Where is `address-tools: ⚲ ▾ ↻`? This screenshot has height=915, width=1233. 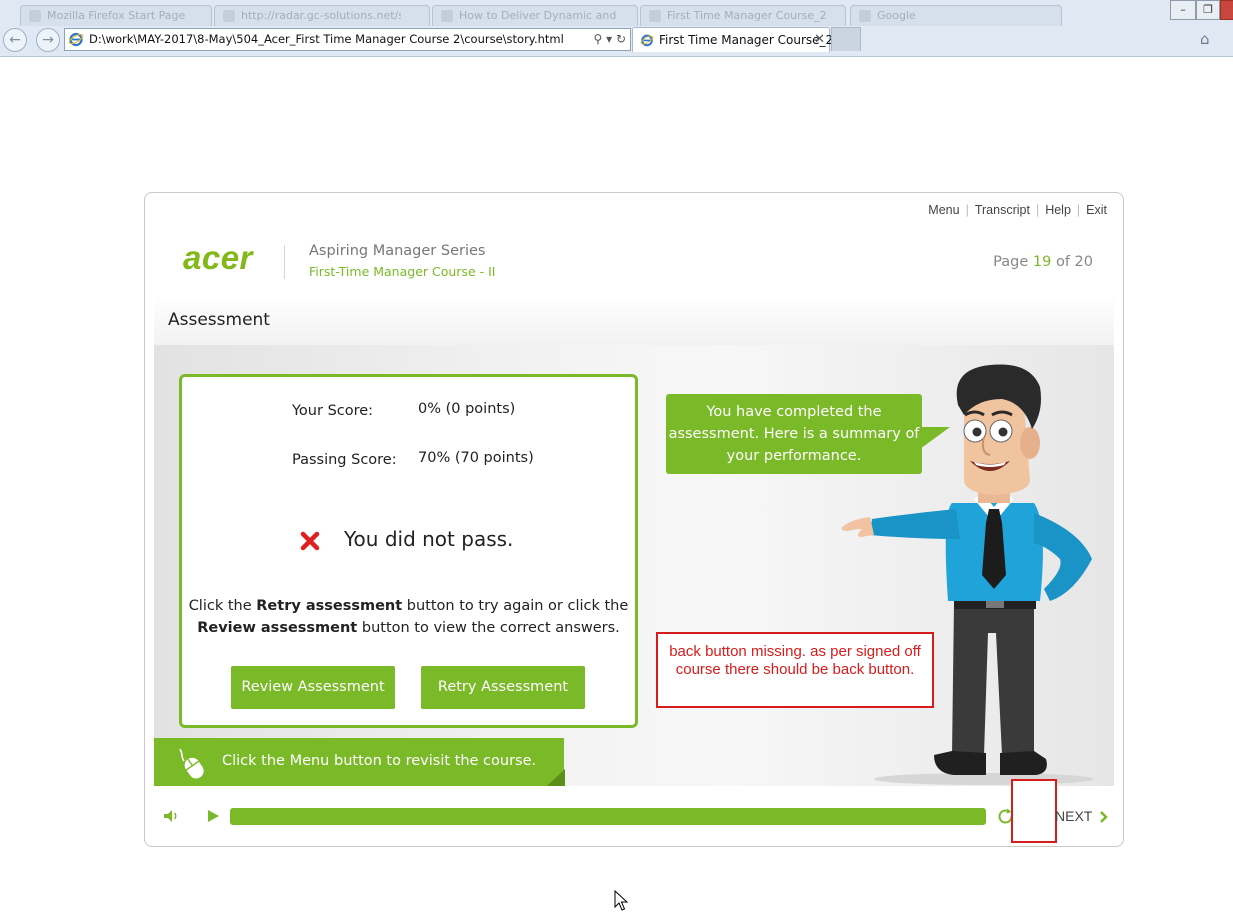
address-tools: ⚲ ▾ ↻ is located at coordinates (609, 39).